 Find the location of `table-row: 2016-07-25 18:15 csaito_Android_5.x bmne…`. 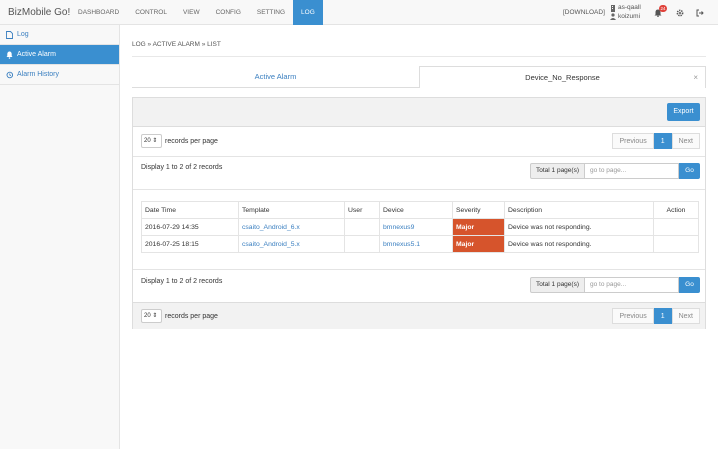

table-row: 2016-07-25 18:15 csaito_Android_5.x bmne… is located at coordinates (420, 244).